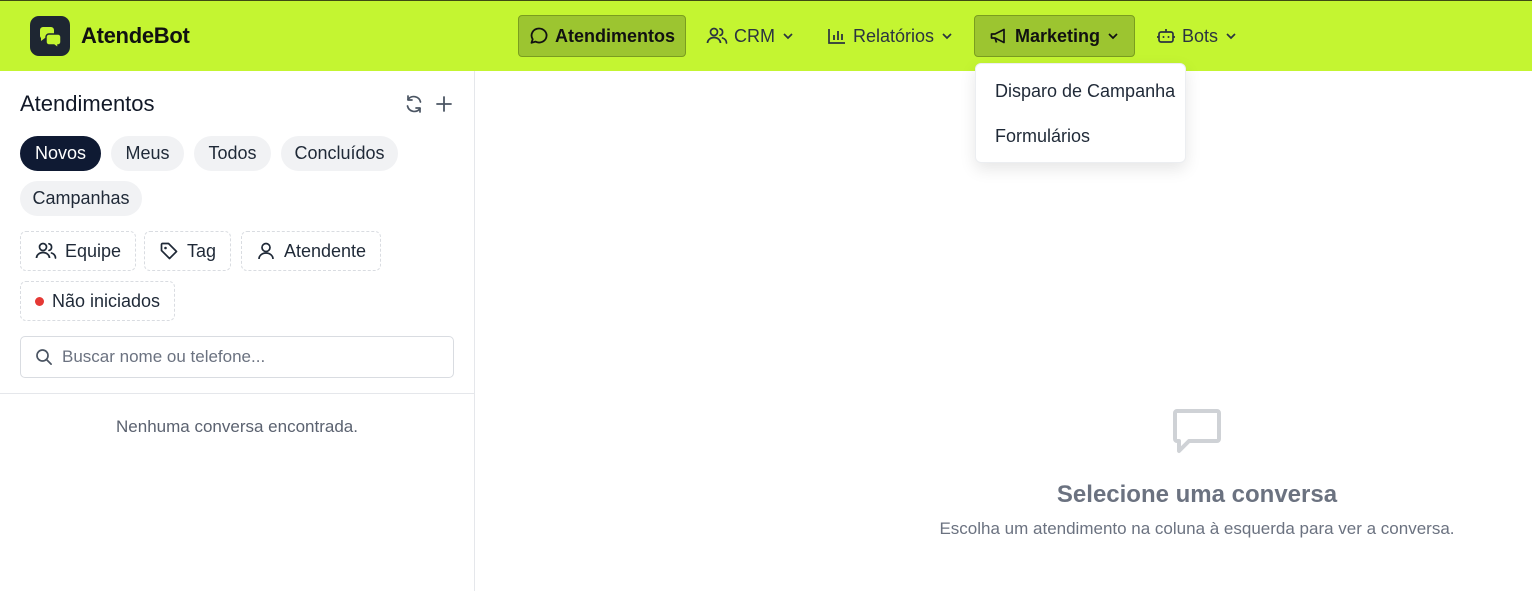 The height and width of the screenshot is (591, 1532). I want to click on user-icon, so click(266, 251).